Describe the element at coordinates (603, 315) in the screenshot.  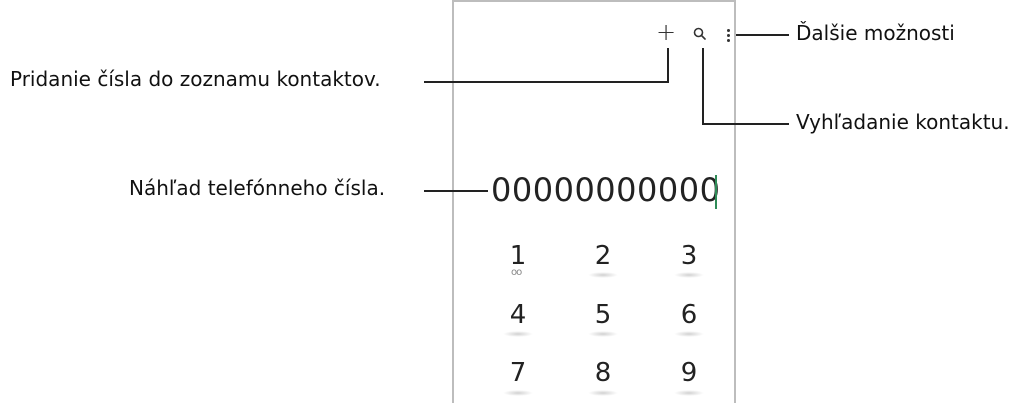
I see `key-5: 5` at that location.